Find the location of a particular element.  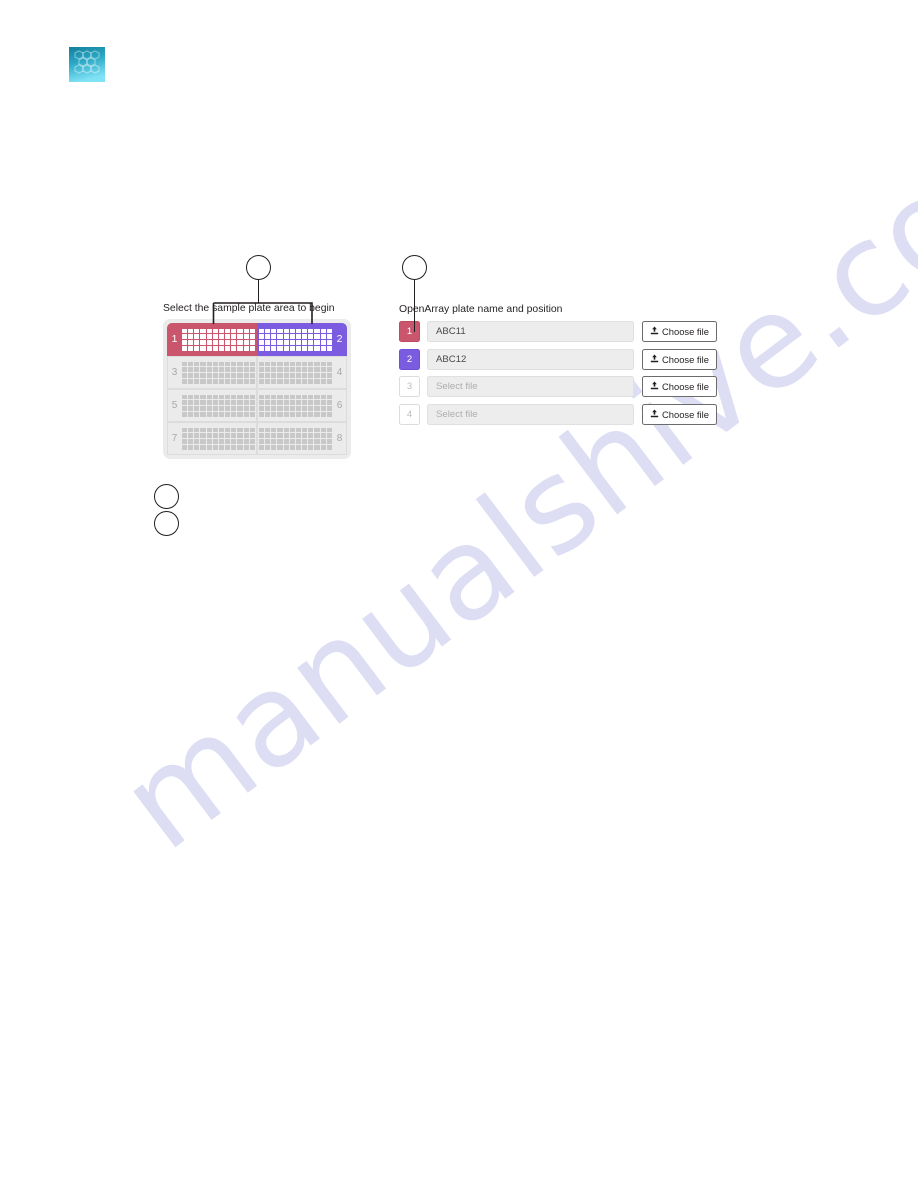

position-badge-2: 2 is located at coordinates (409, 359).